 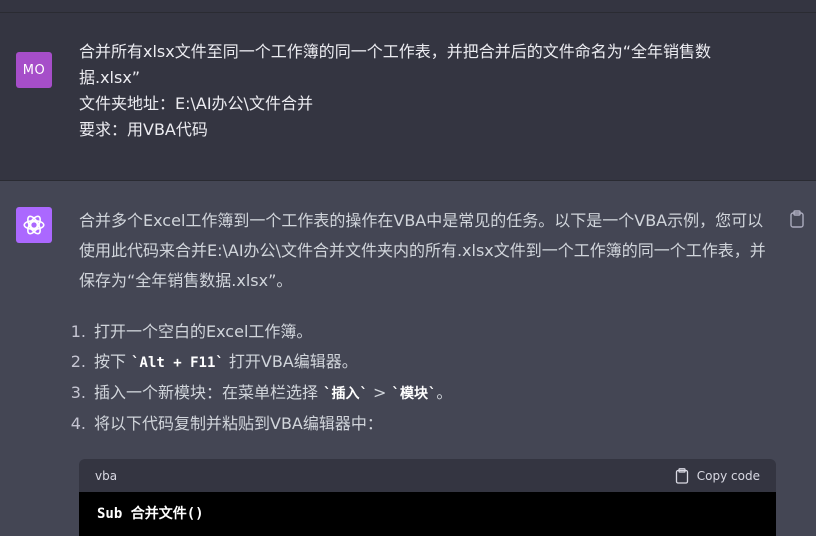 I want to click on assistant-avatar, so click(x=34, y=225).